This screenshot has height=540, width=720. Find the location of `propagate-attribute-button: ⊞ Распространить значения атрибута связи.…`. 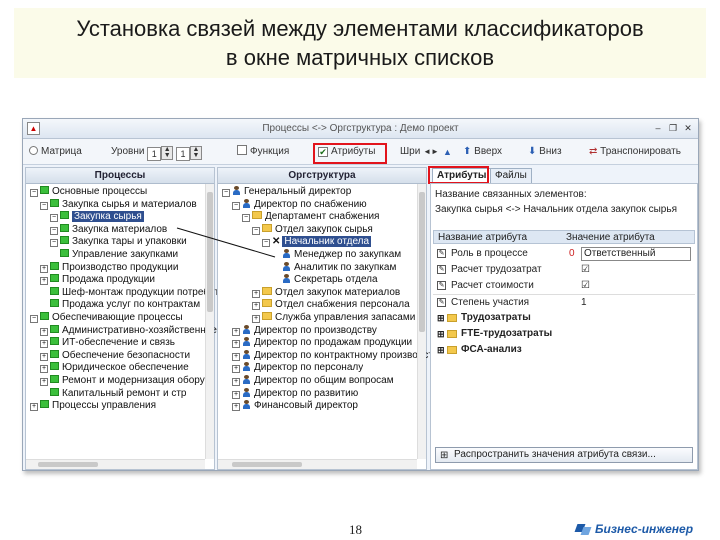

propagate-attribute-button: ⊞ Распространить значения атрибута связи.… is located at coordinates (564, 455).